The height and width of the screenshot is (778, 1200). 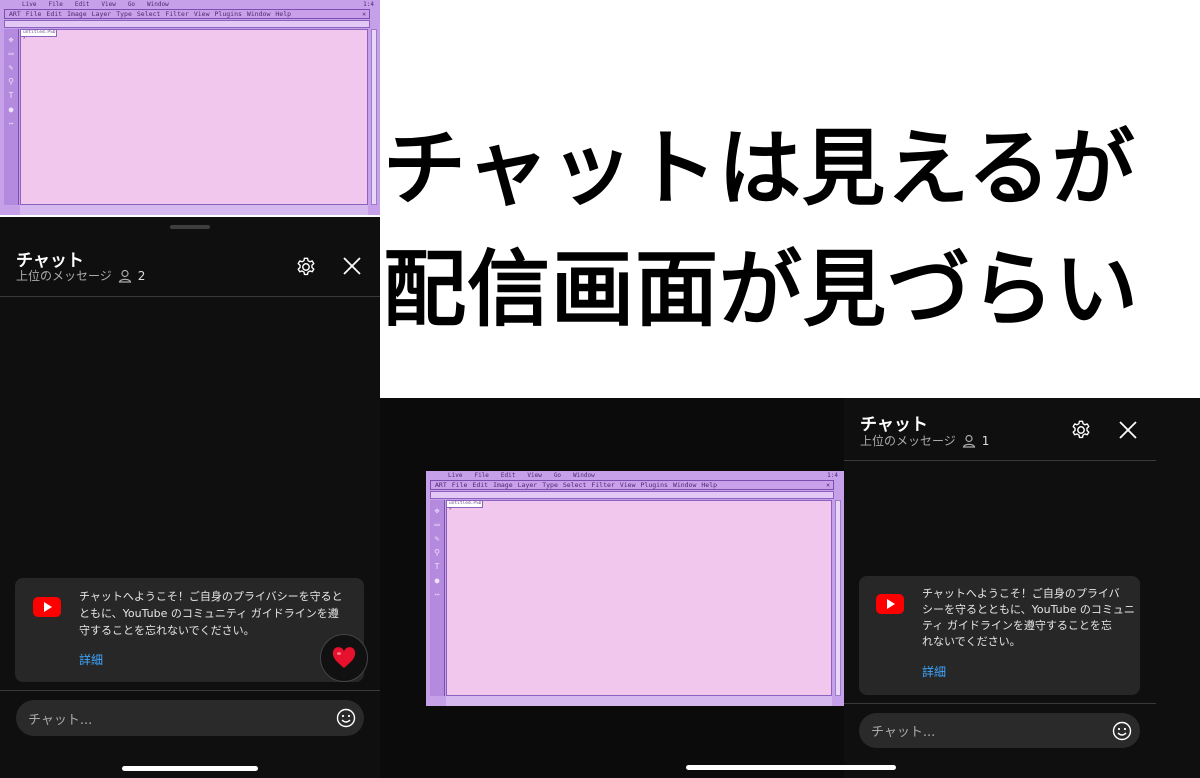 I want to click on chat-mode-label: 上位のメッセージ, so click(x=64, y=276).